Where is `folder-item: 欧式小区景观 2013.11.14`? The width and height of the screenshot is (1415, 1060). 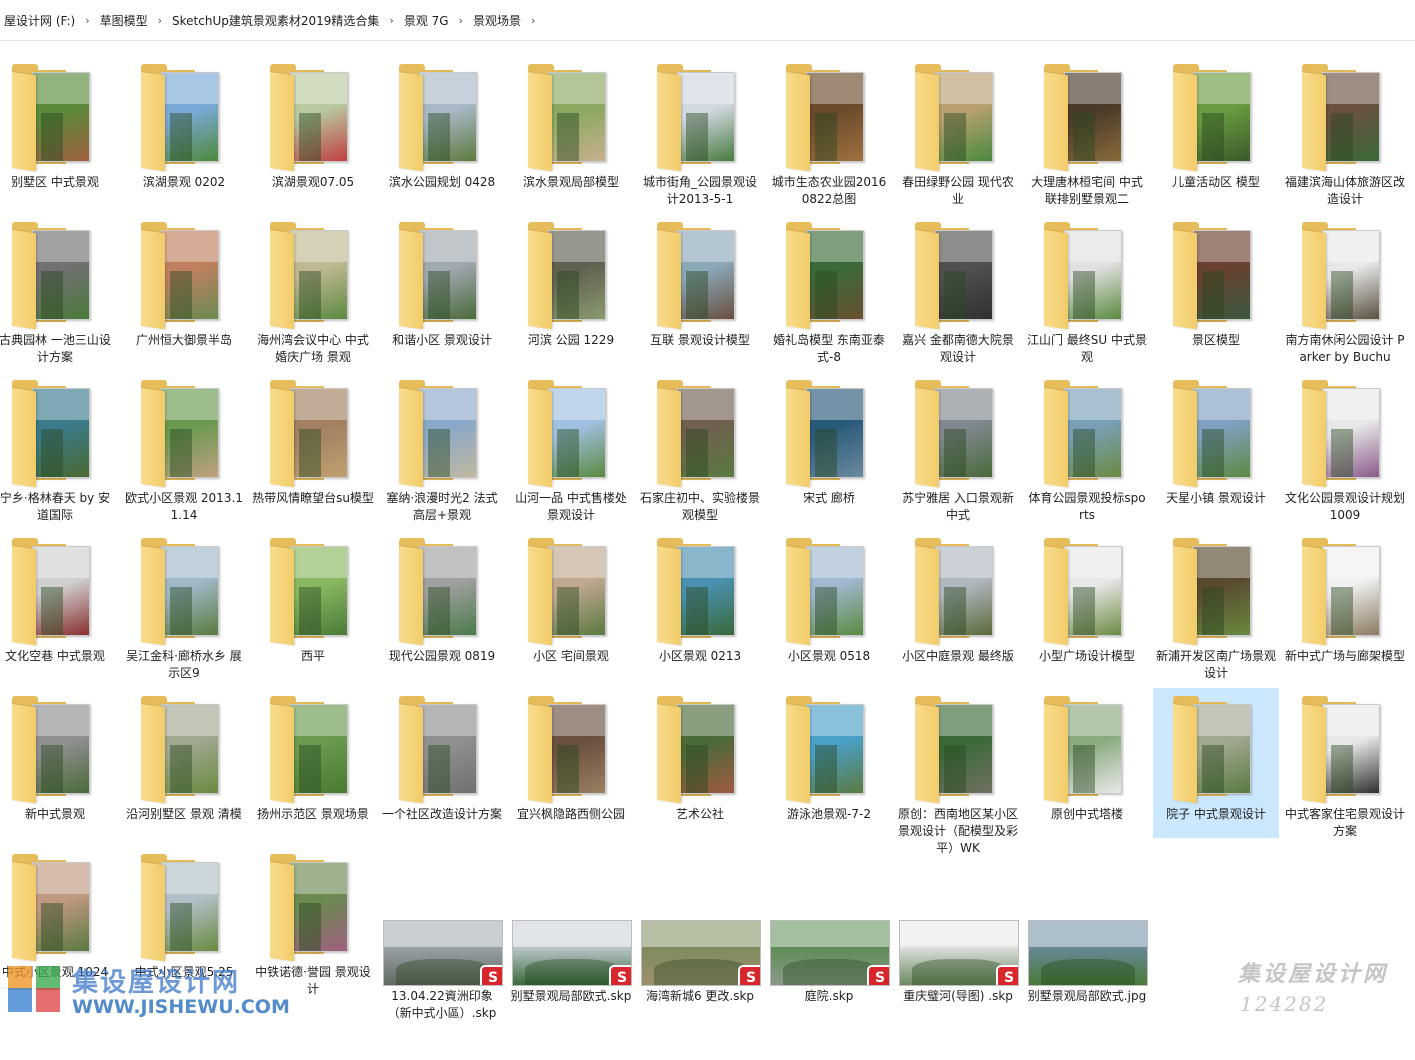
folder-item: 欧式小区景观 2013.11.14 is located at coordinates (184, 447).